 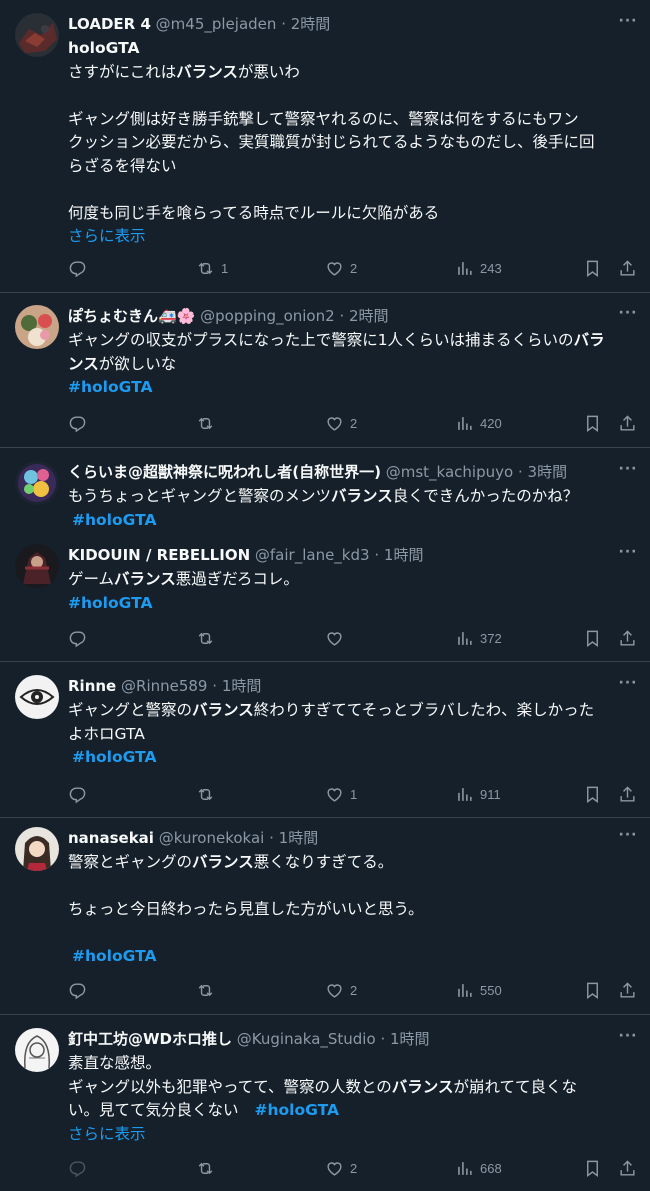 What do you see at coordinates (312, 555) in the screenshot?
I see `user-handle: @fair_lane_kd3` at bounding box center [312, 555].